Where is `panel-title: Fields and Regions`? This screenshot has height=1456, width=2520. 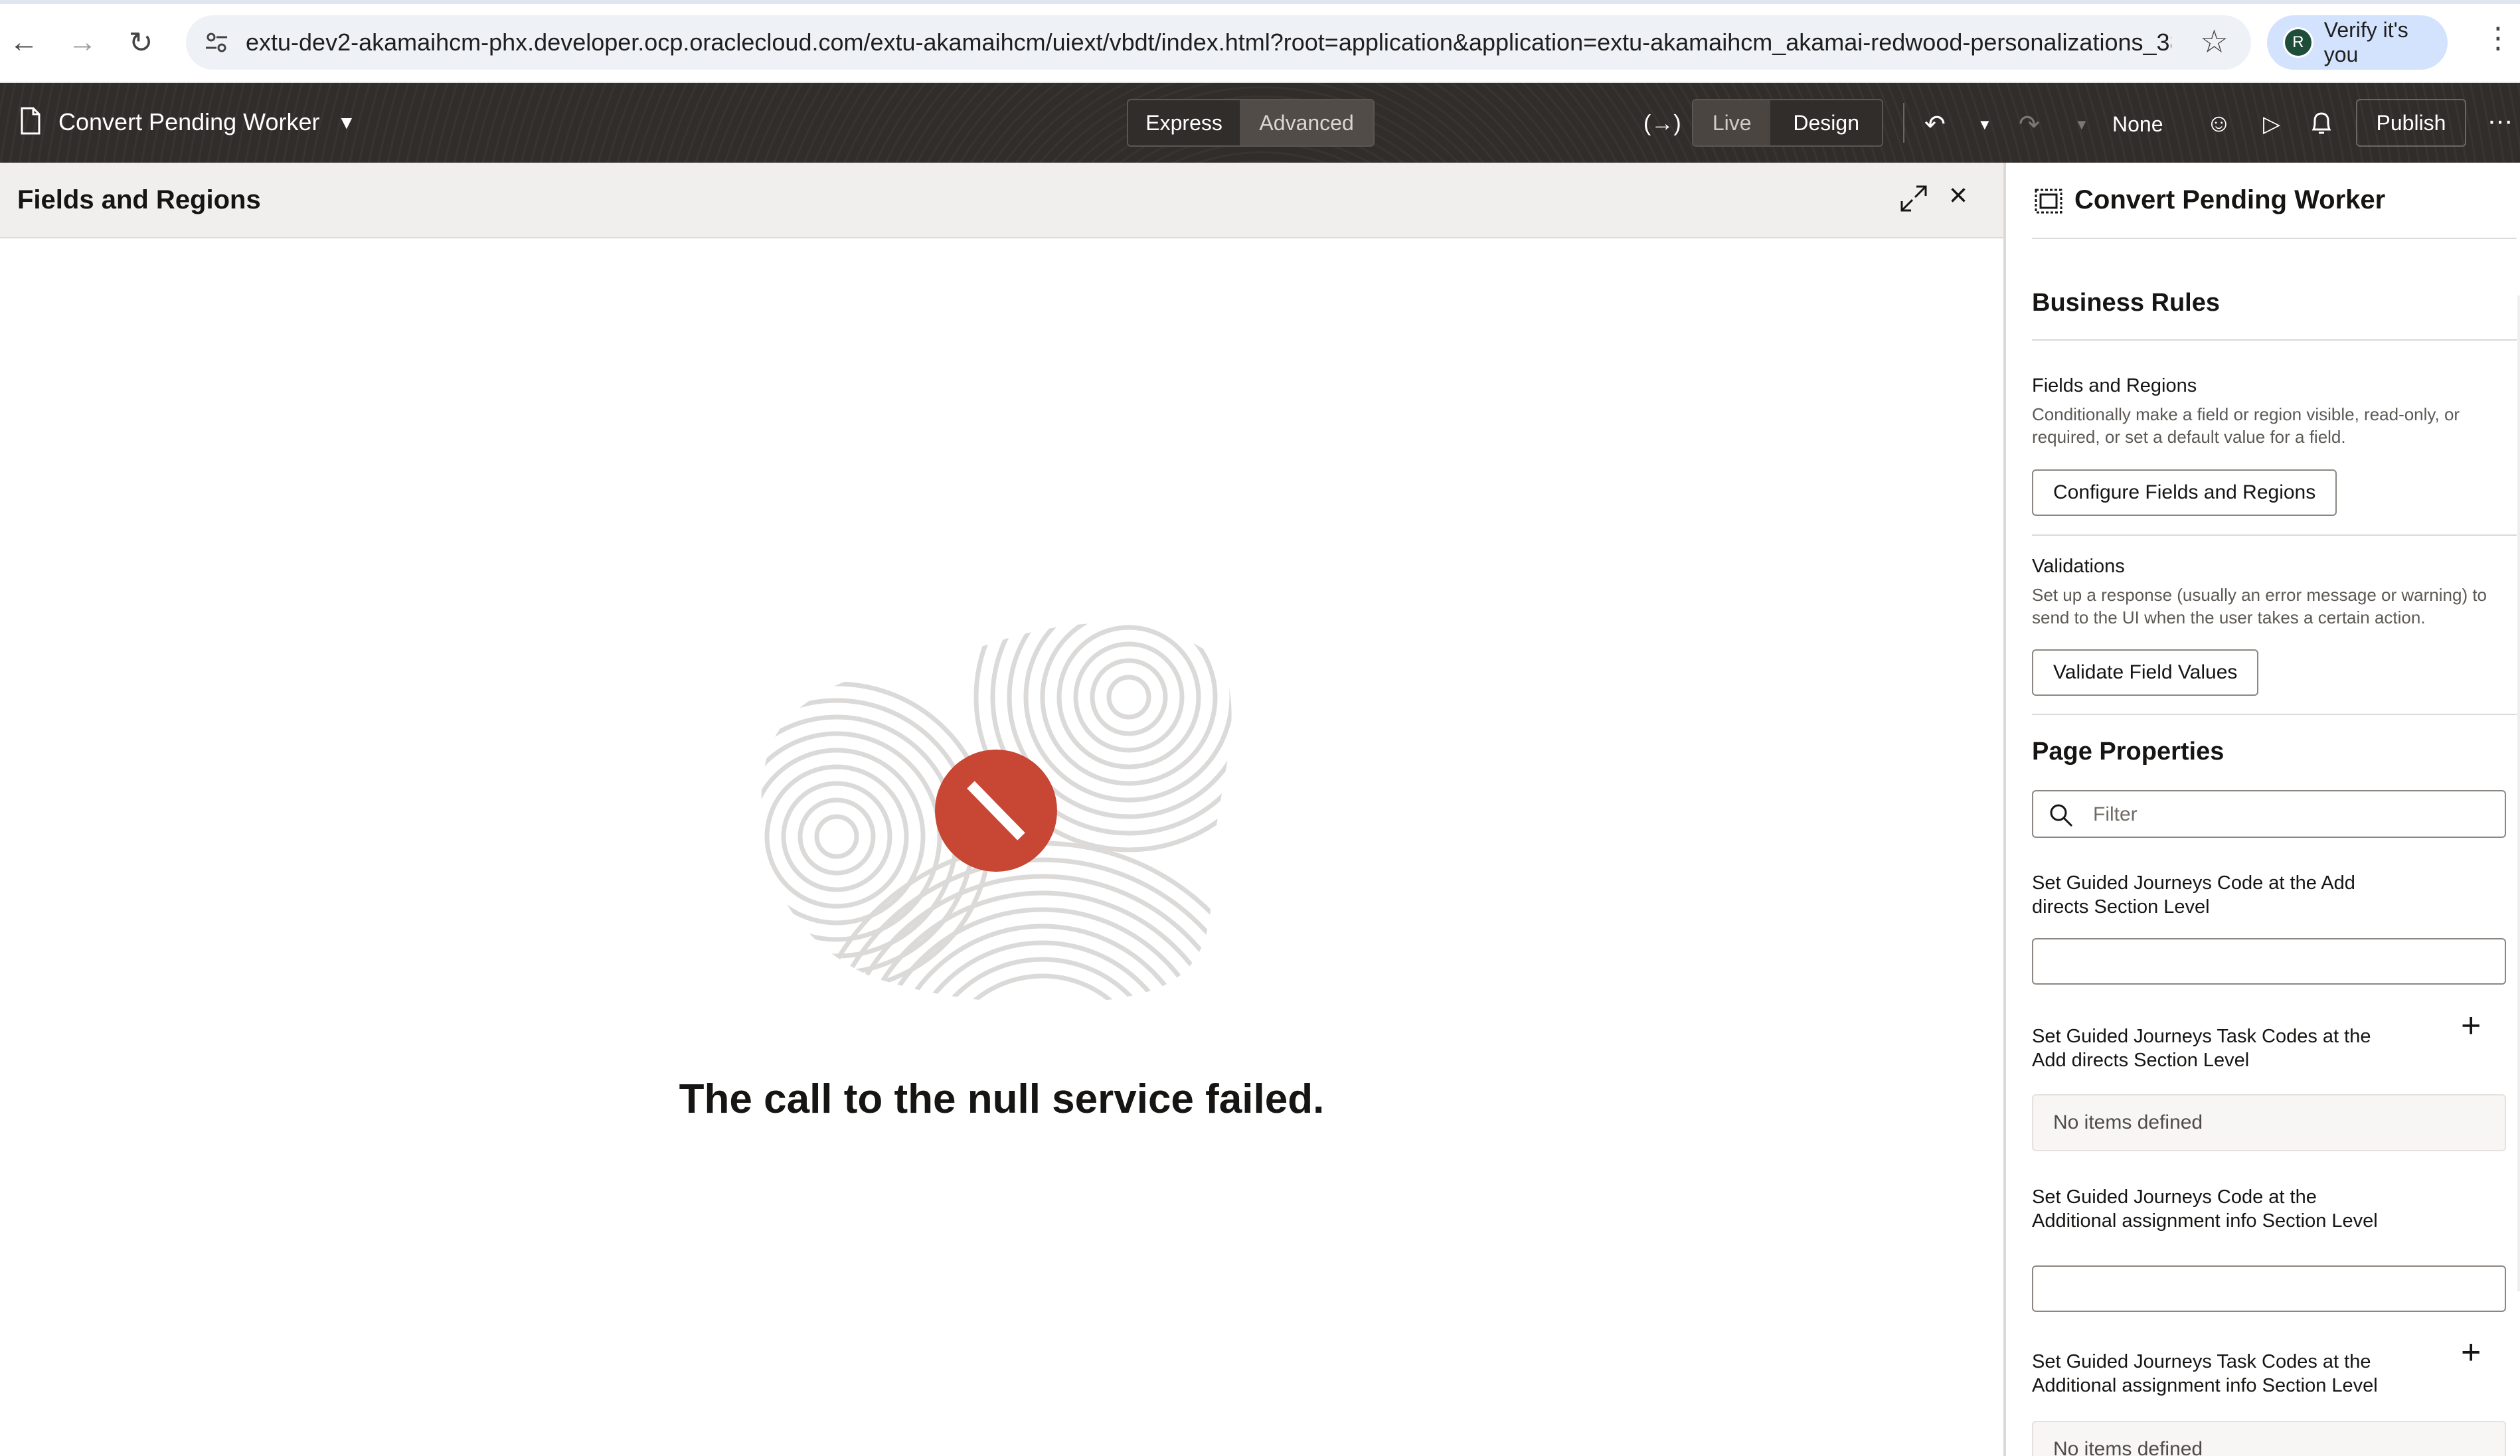 panel-title: Fields and Regions is located at coordinates (139, 199).